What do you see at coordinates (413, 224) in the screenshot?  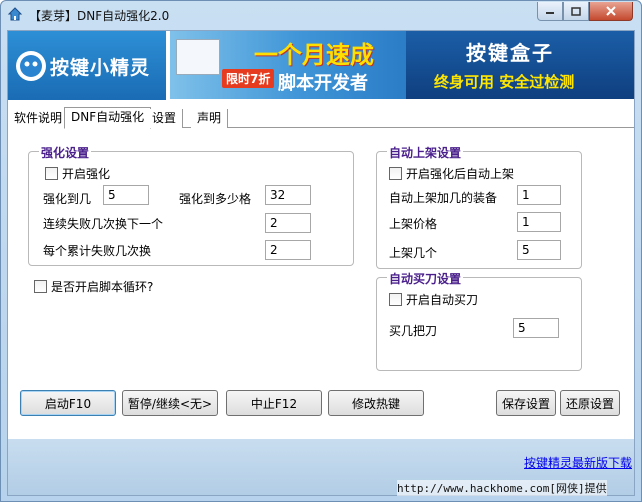 I see `list-price-label: 上架价格` at bounding box center [413, 224].